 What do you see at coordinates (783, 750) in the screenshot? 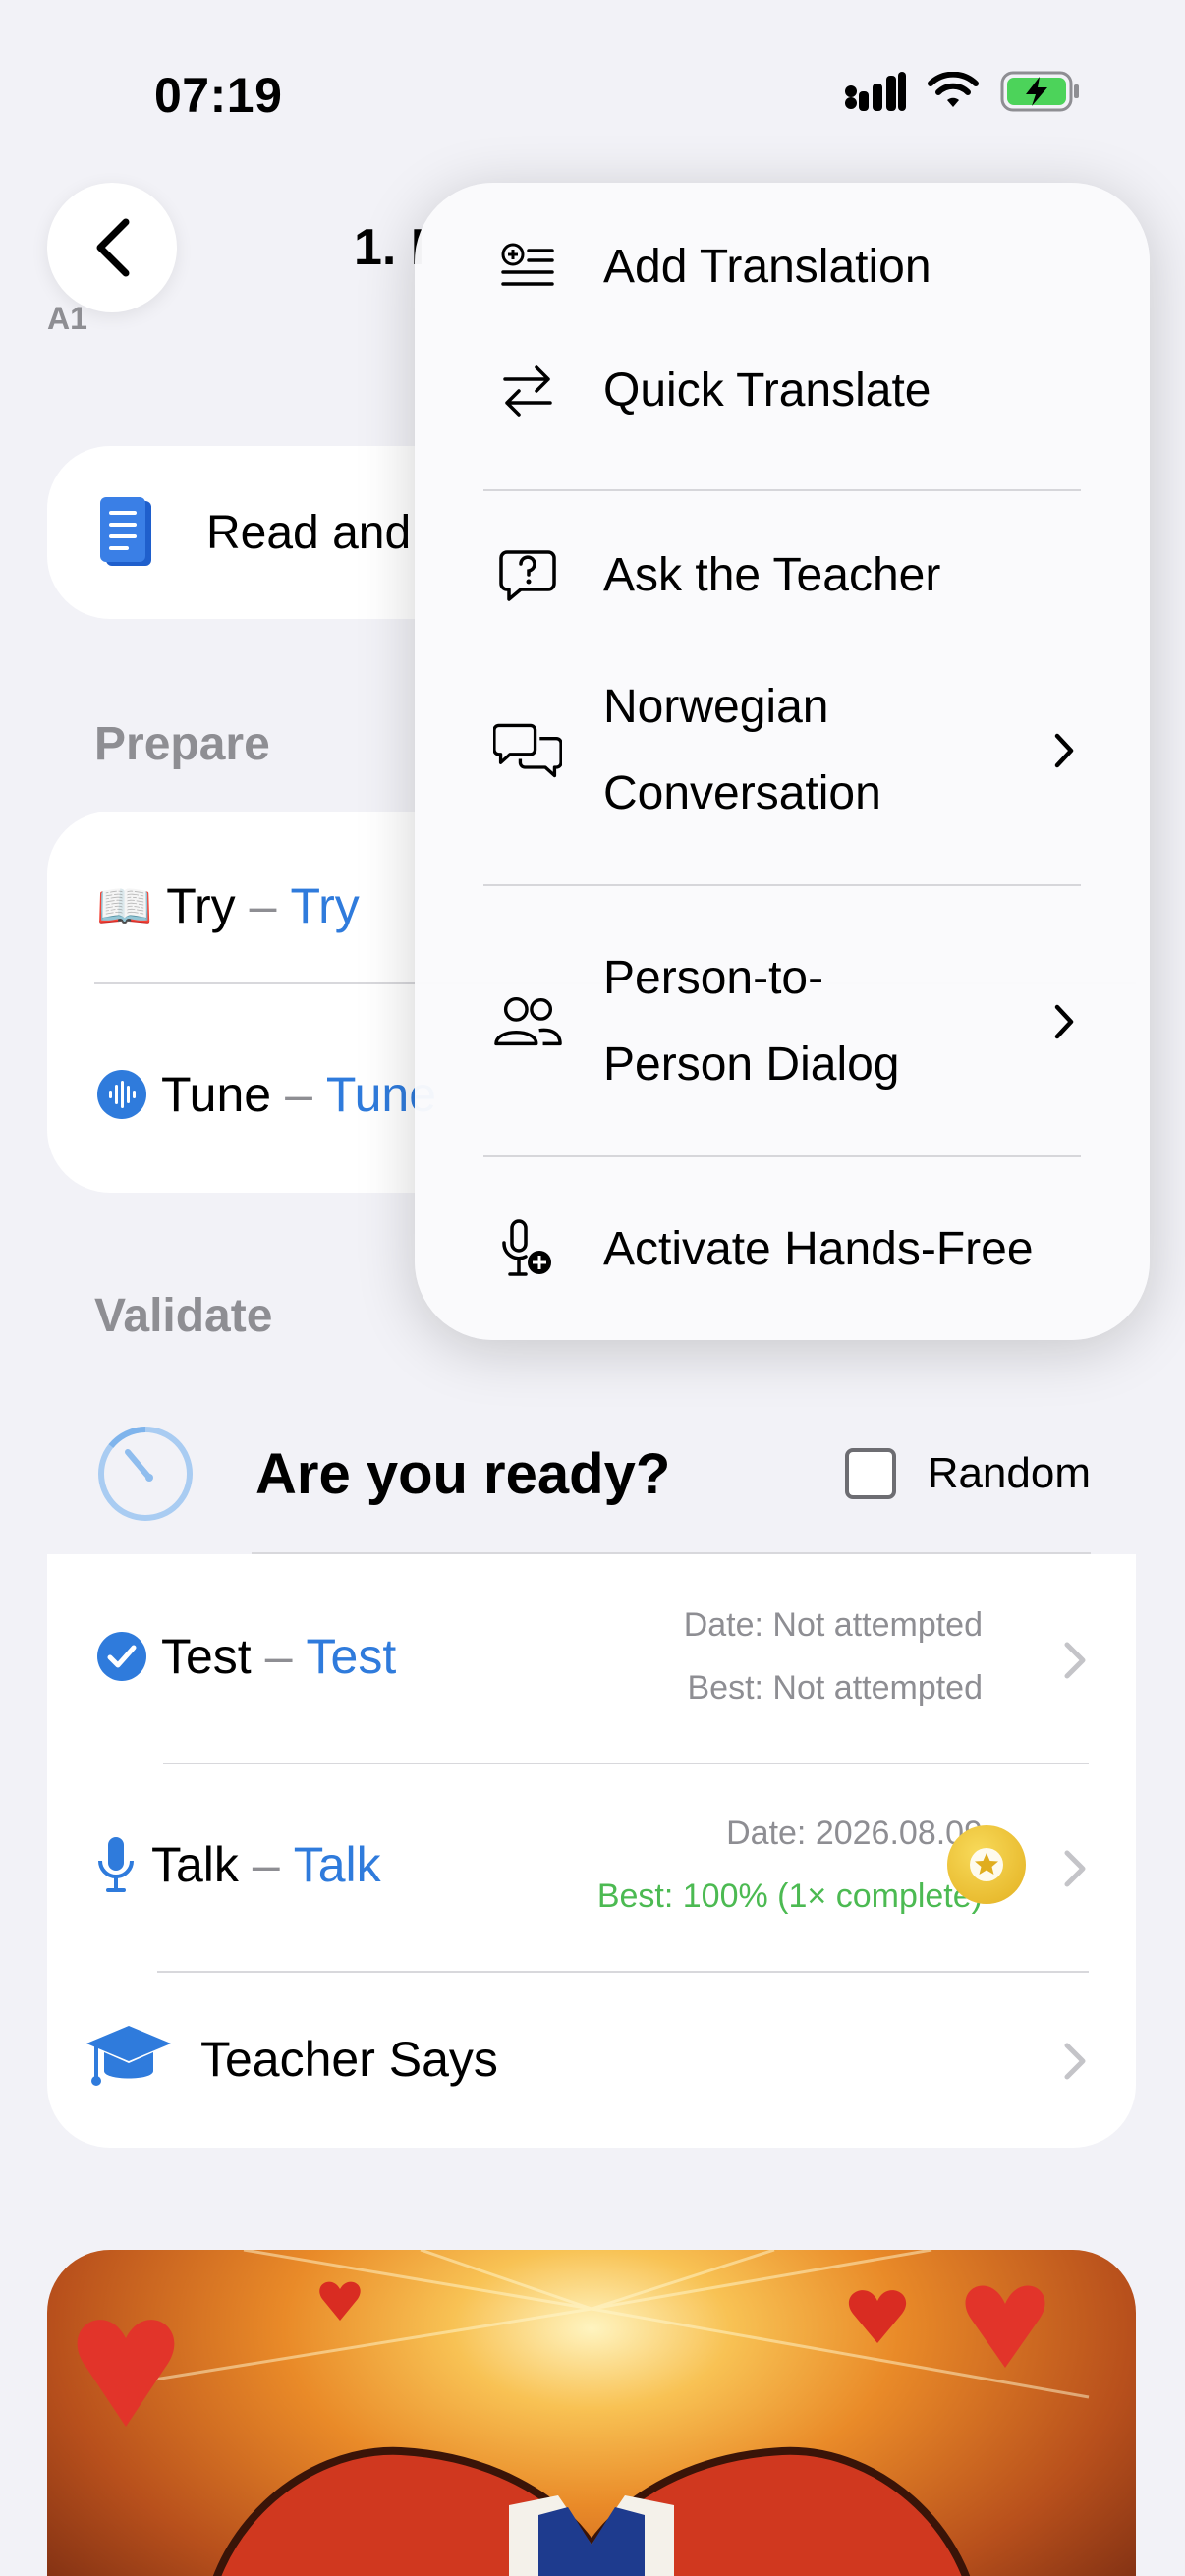
I see `menu-item-norwegian-conversation: Norwegian Conversation` at bounding box center [783, 750].